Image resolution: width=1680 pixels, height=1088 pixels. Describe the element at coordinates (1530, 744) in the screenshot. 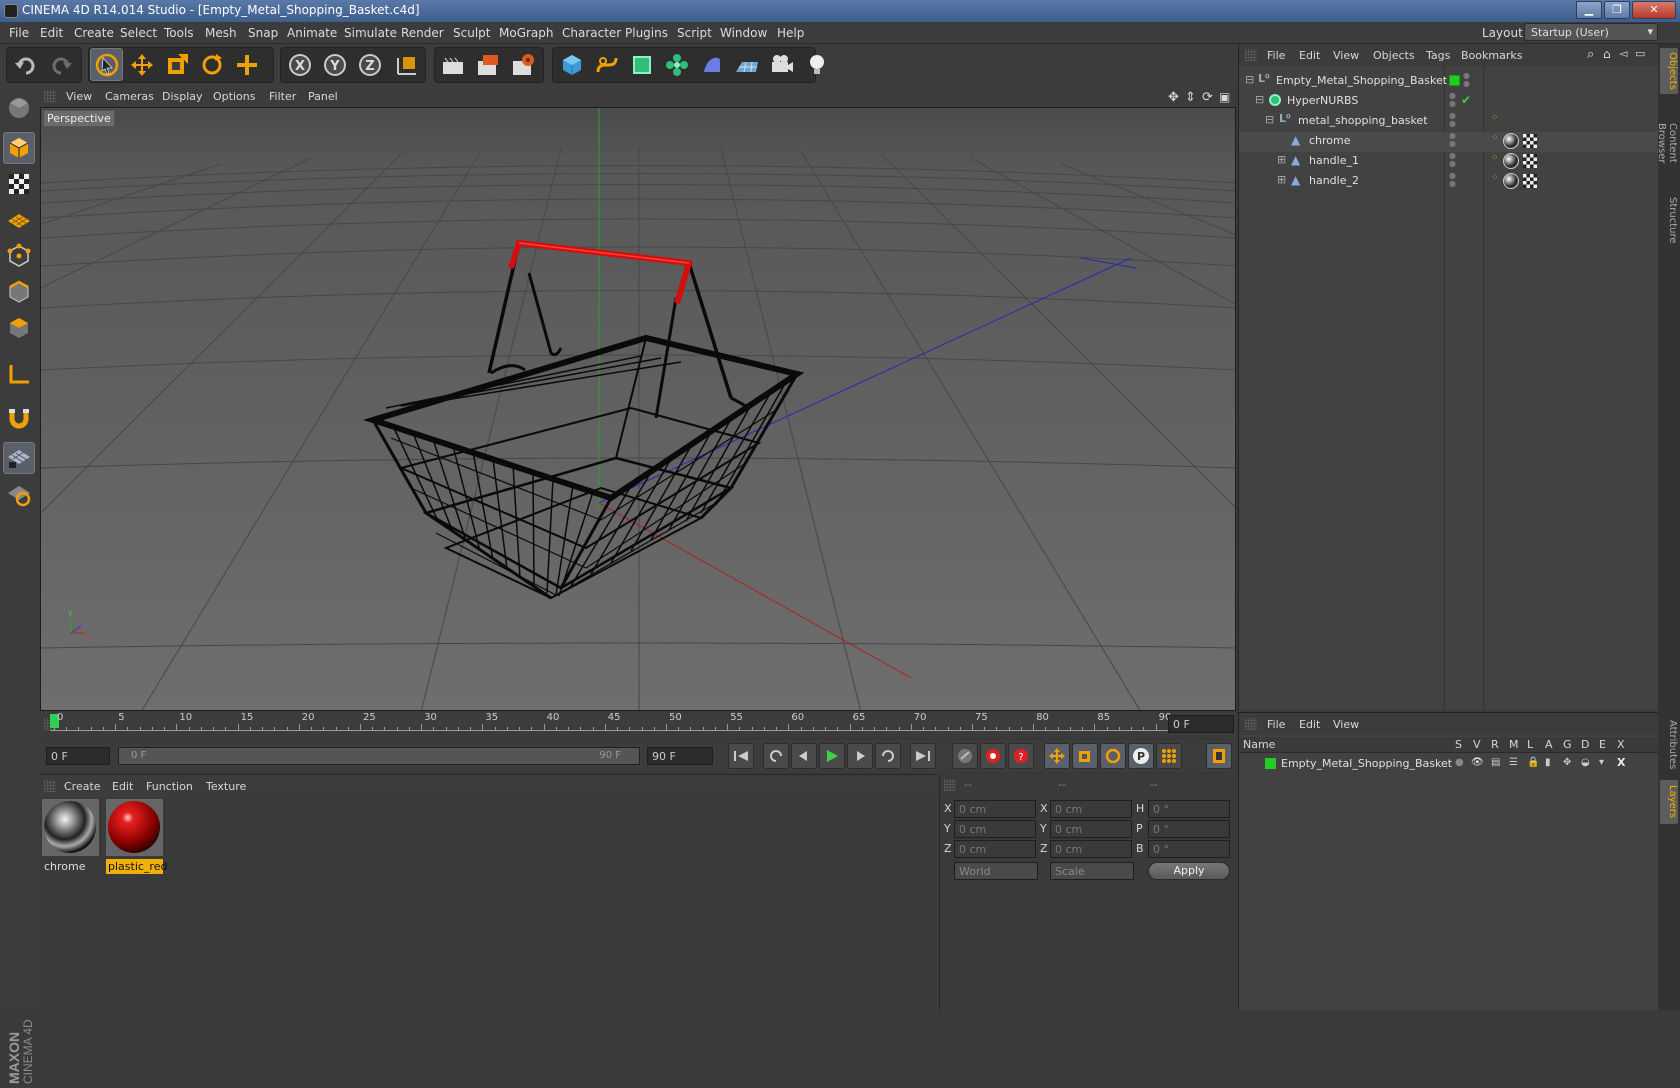

I see `layer-col-locked: L` at that location.